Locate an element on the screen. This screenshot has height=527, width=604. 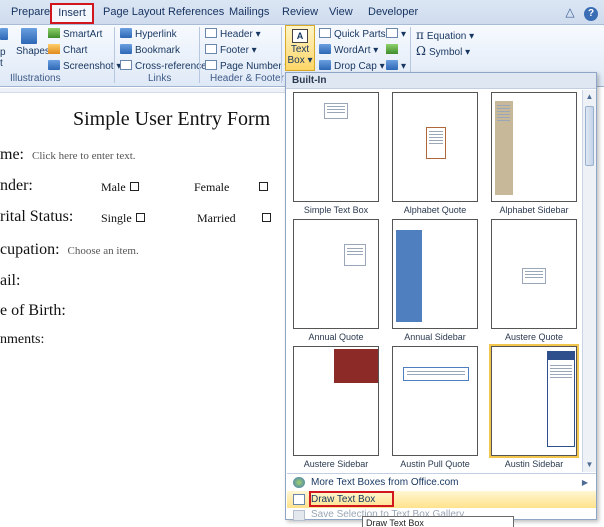
gallery-label: Annual Quote is located at coordinates (336, 337).